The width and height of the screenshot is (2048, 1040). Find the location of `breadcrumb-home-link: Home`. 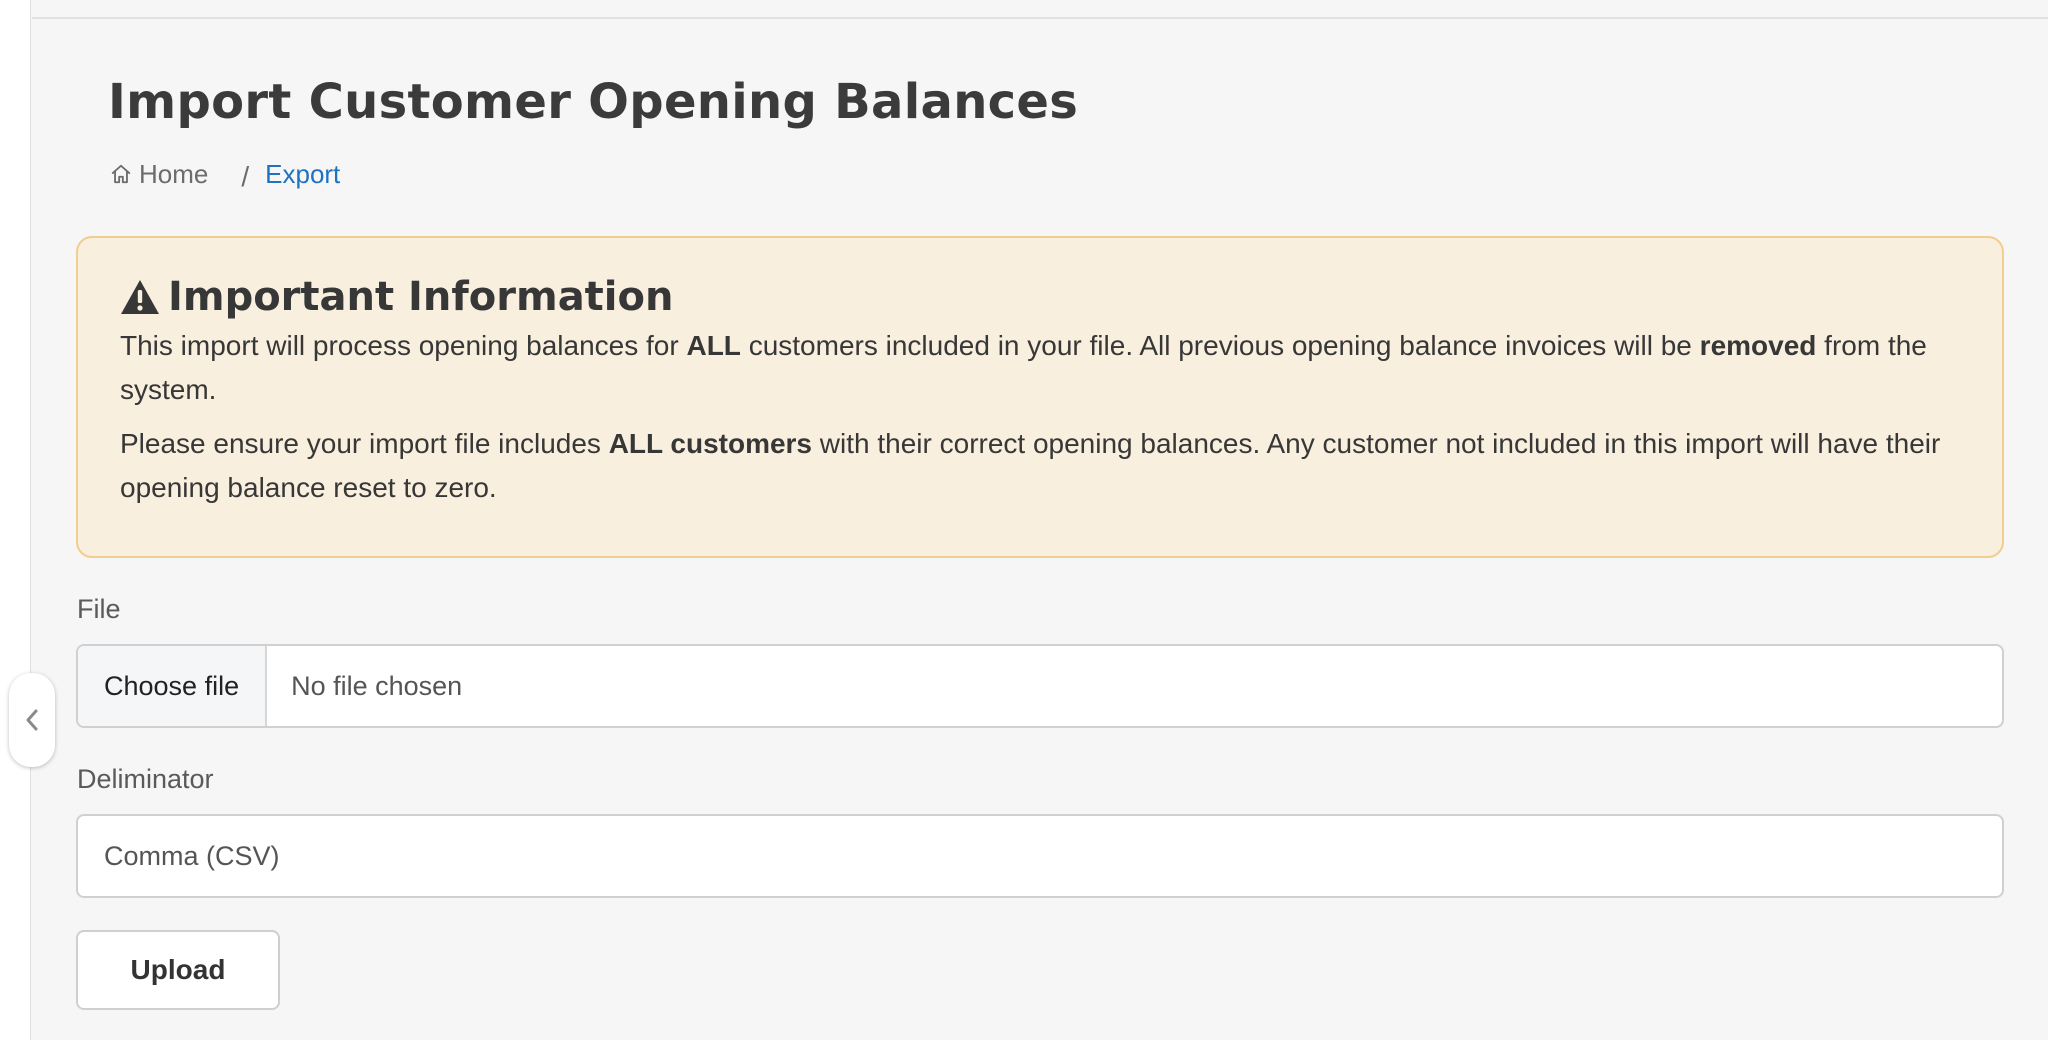

breadcrumb-home-link: Home is located at coordinates (159, 174).